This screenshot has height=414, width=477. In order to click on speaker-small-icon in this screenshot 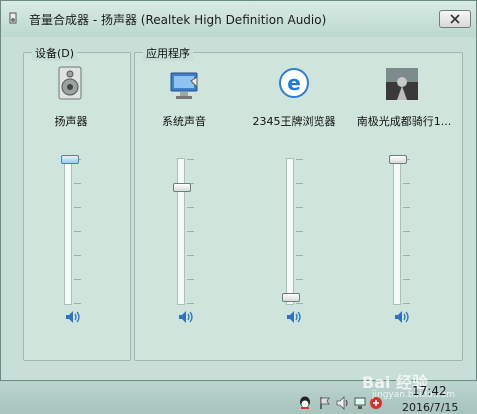, I will do `click(13, 18)`.